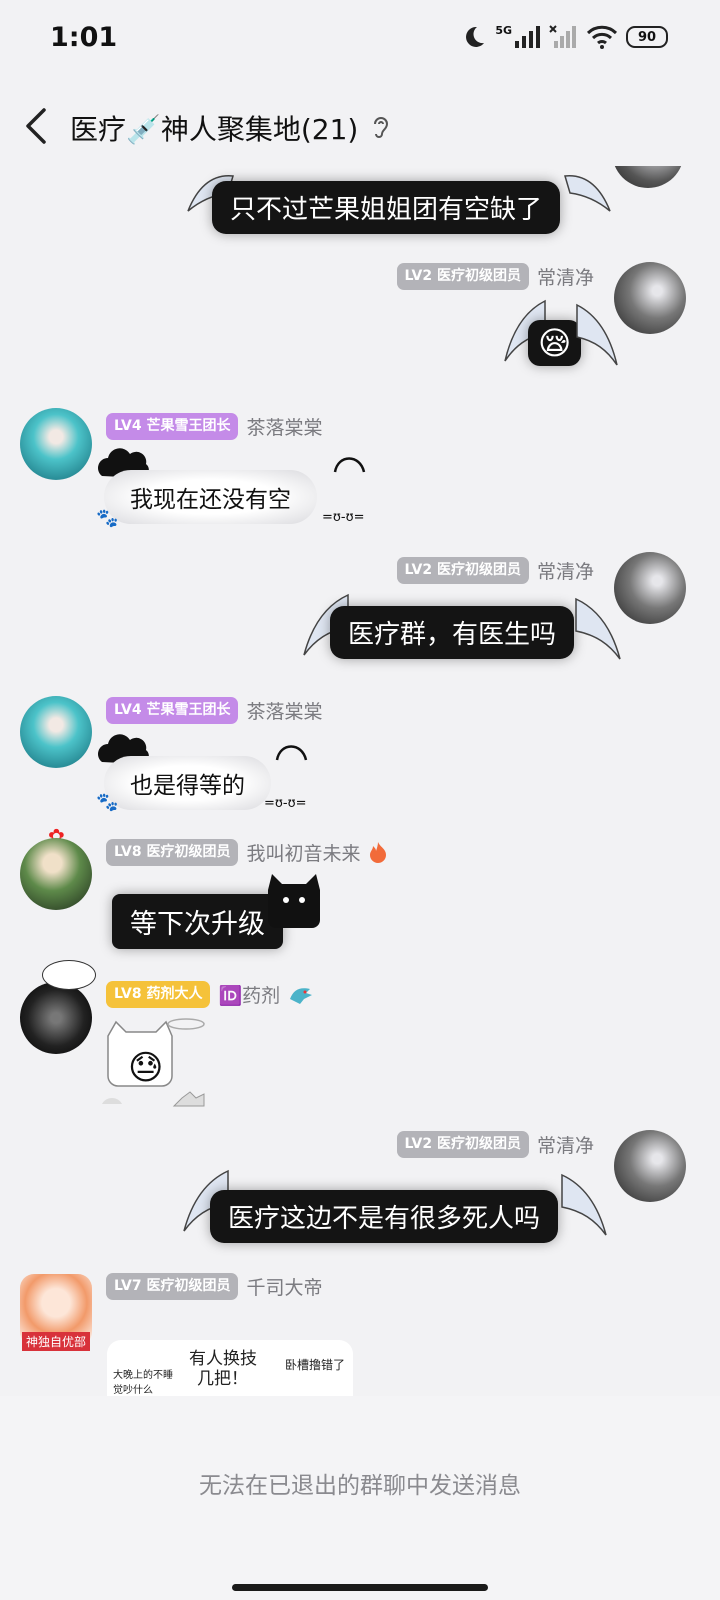 This screenshot has height=1600, width=720. I want to click on flame-icon, so click(378, 852).